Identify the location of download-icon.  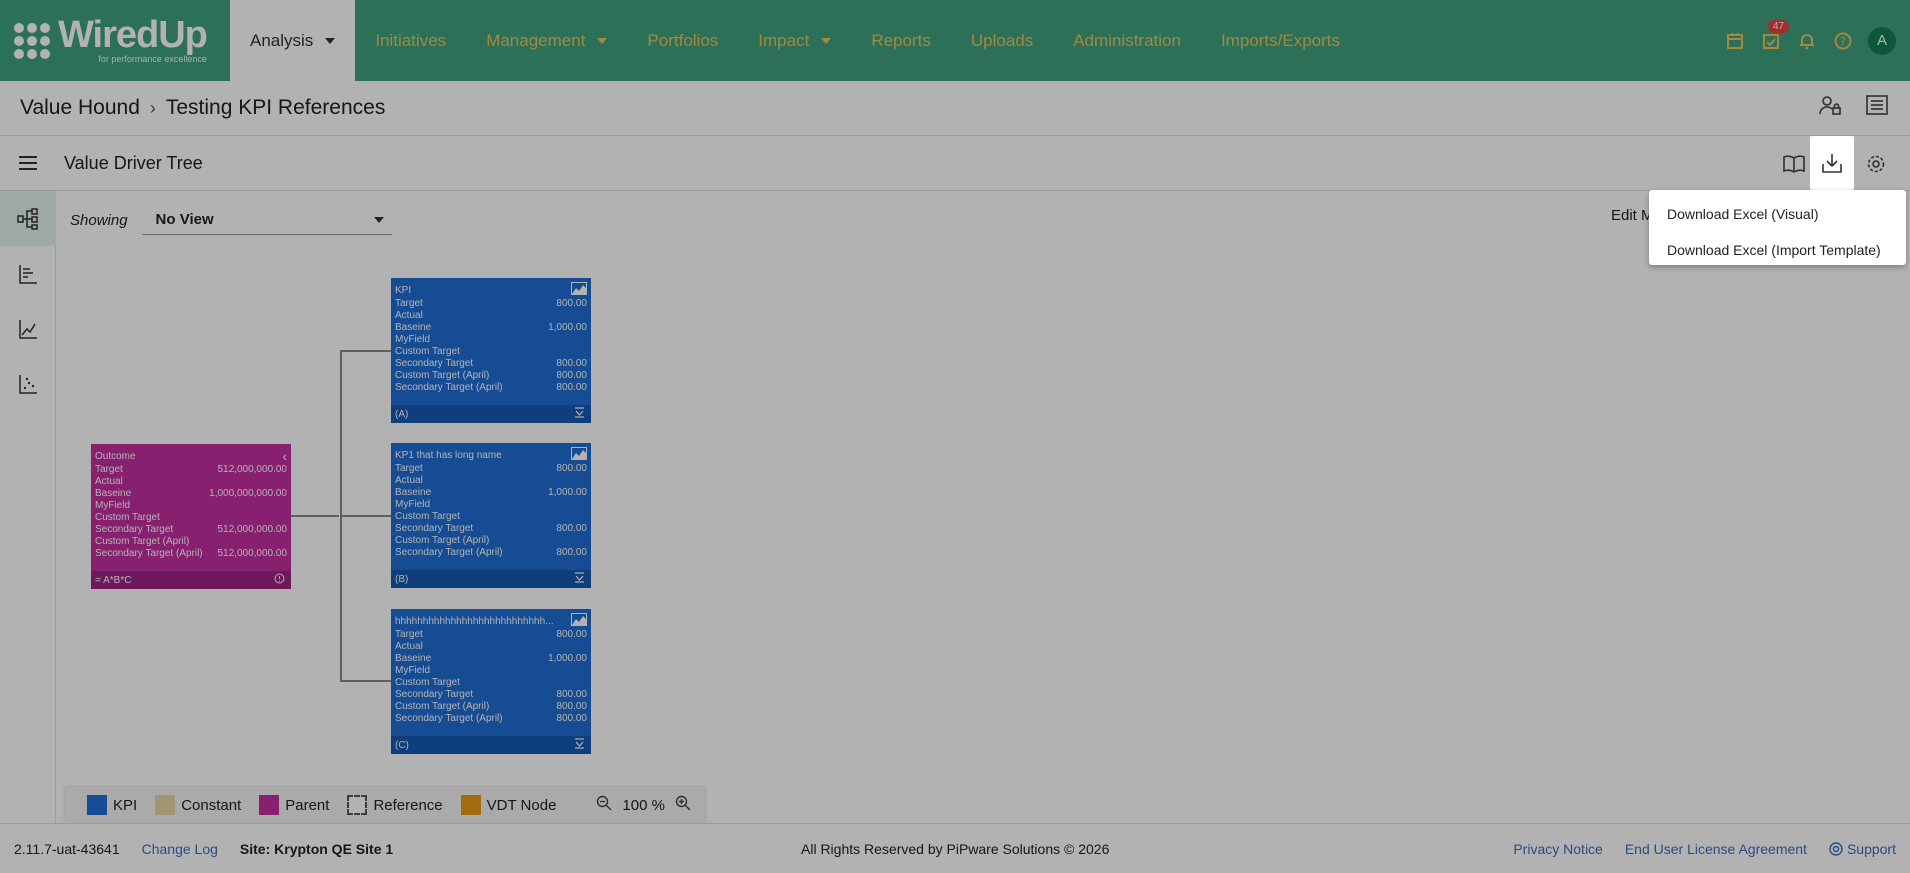
(1832, 163).